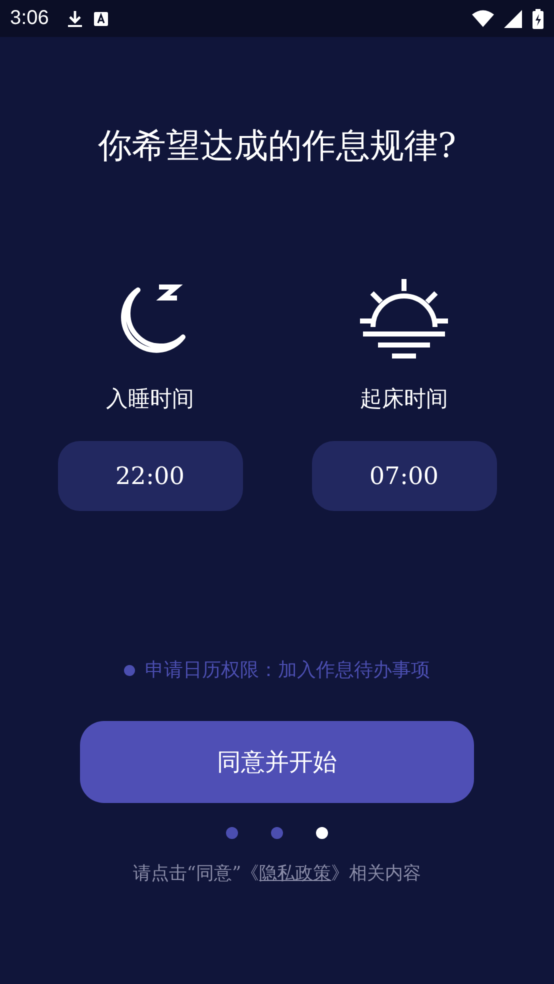 This screenshot has height=984, width=554. Describe the element at coordinates (74, 19) in the screenshot. I see `download-icon` at that location.